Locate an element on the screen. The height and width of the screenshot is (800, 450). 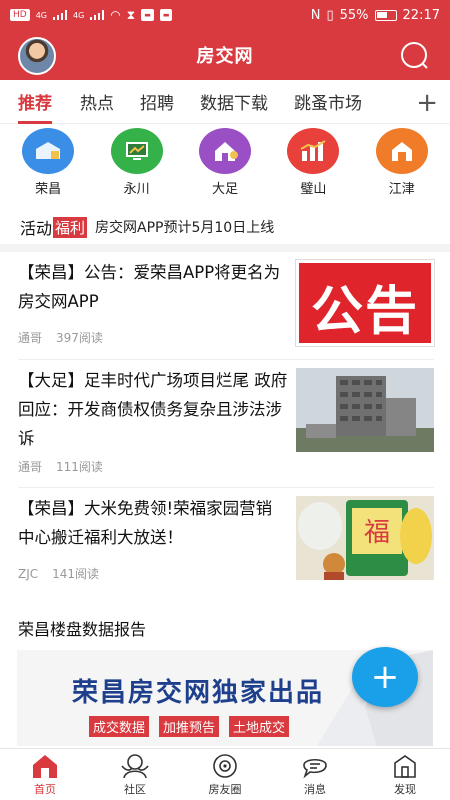
news-thumbnail: 公告 is located at coordinates (365, 303).